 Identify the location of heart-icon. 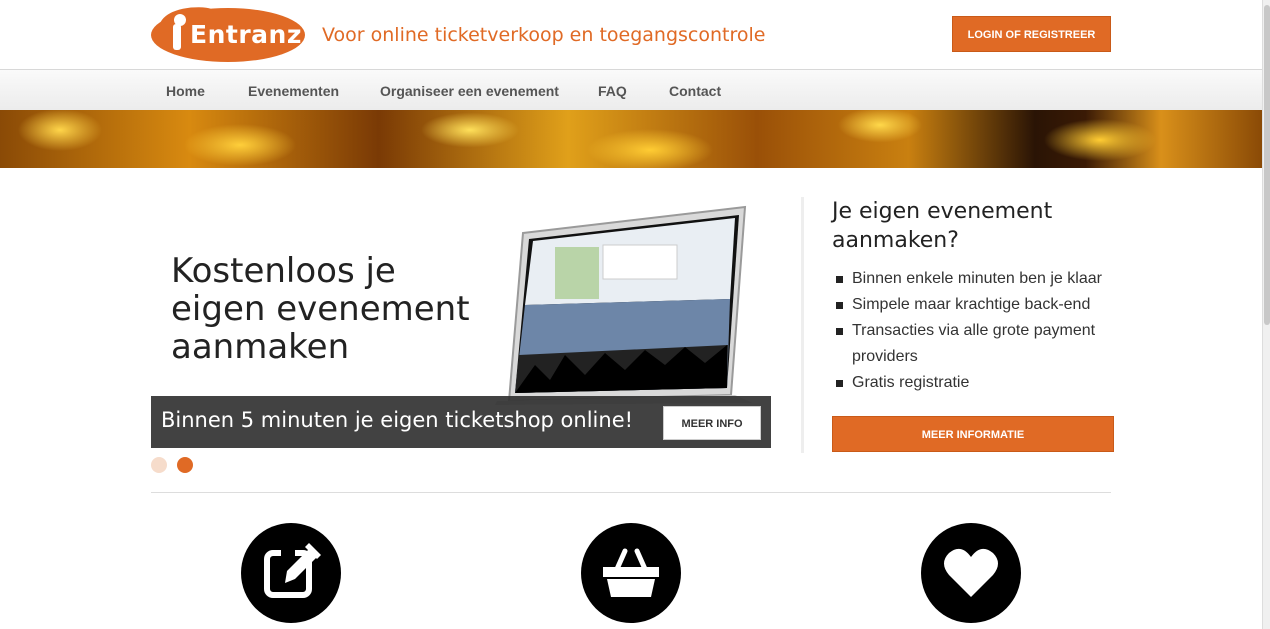
(971, 573).